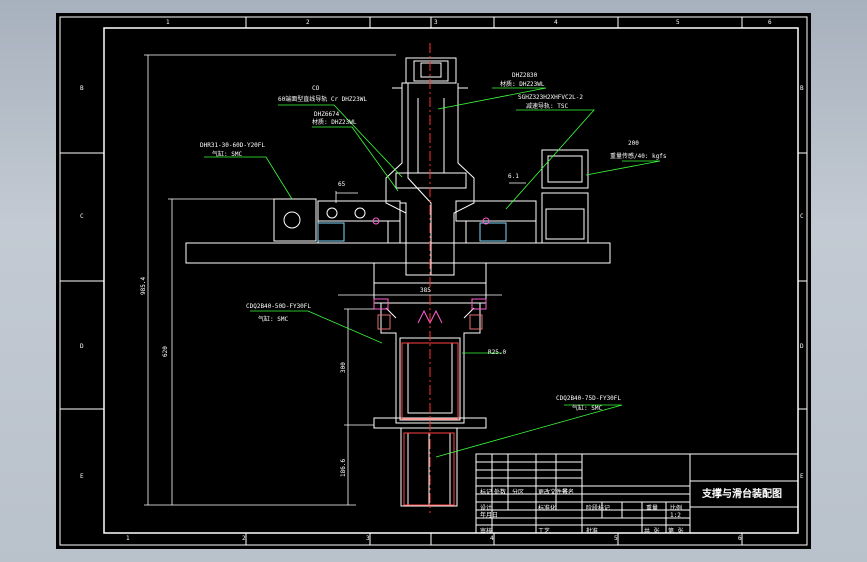 The height and width of the screenshot is (562, 867). Describe the element at coordinates (587, 408) in the screenshot. I see `callout-cylinder-3-brand: 气缸: SMC` at that location.